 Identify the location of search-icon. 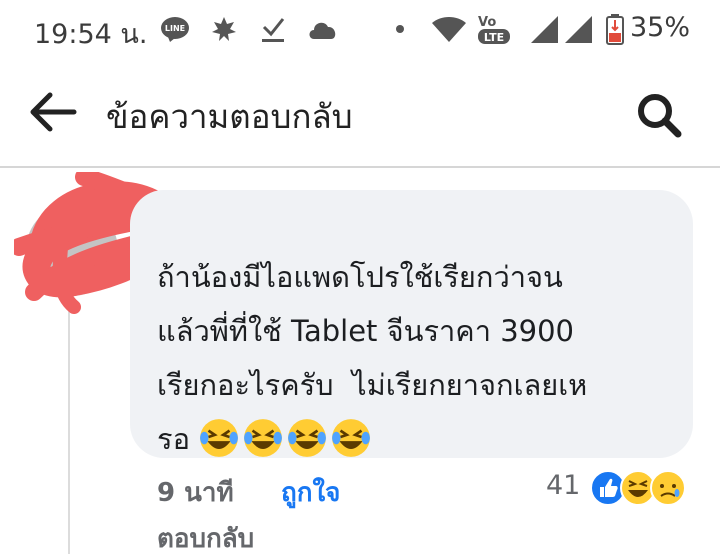
(660, 116).